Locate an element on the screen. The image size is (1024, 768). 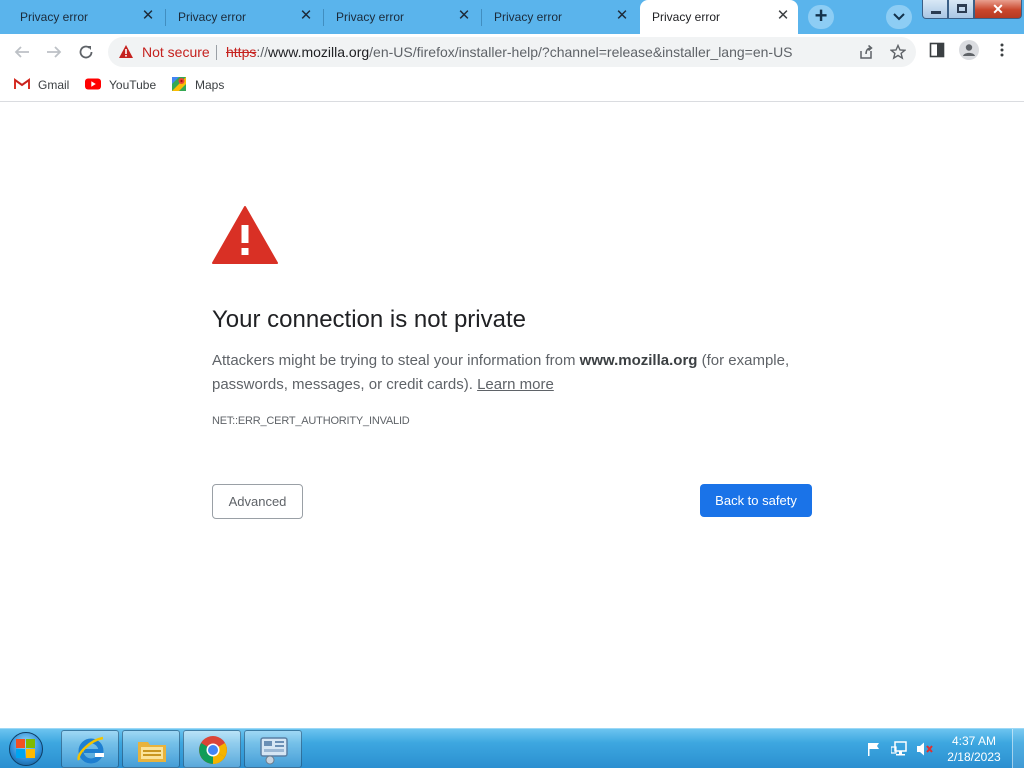
maximize-button is located at coordinates (961, 9).